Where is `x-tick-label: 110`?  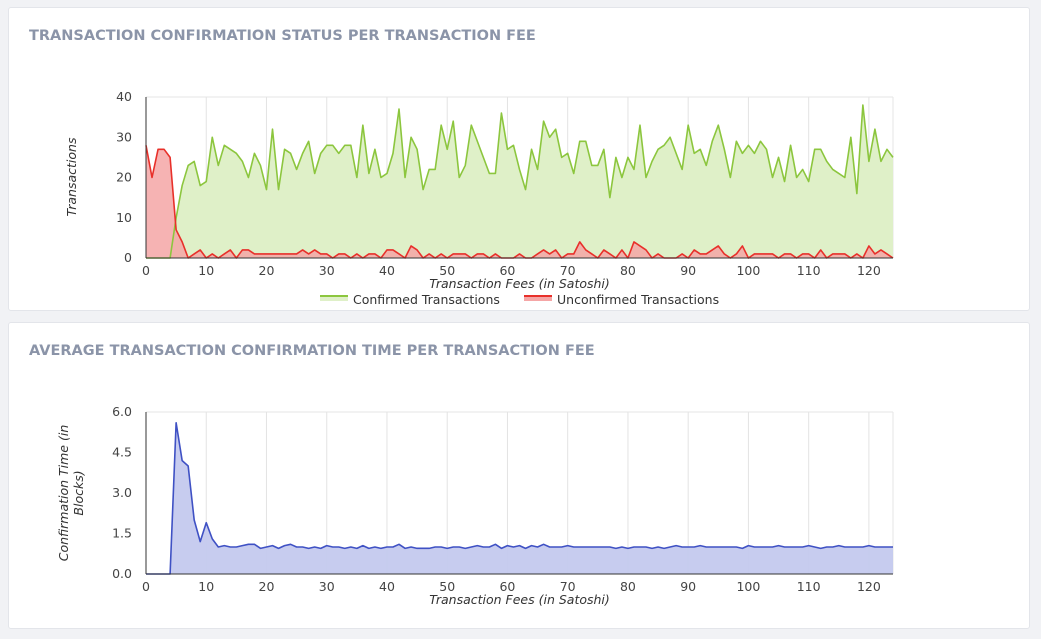 x-tick-label: 110 is located at coordinates (809, 586).